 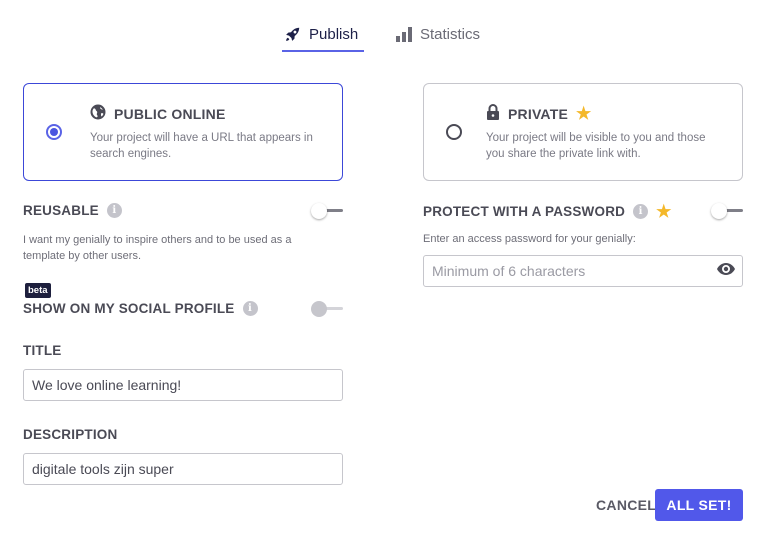 What do you see at coordinates (404, 34) in the screenshot?
I see `bar-chart-icon` at bounding box center [404, 34].